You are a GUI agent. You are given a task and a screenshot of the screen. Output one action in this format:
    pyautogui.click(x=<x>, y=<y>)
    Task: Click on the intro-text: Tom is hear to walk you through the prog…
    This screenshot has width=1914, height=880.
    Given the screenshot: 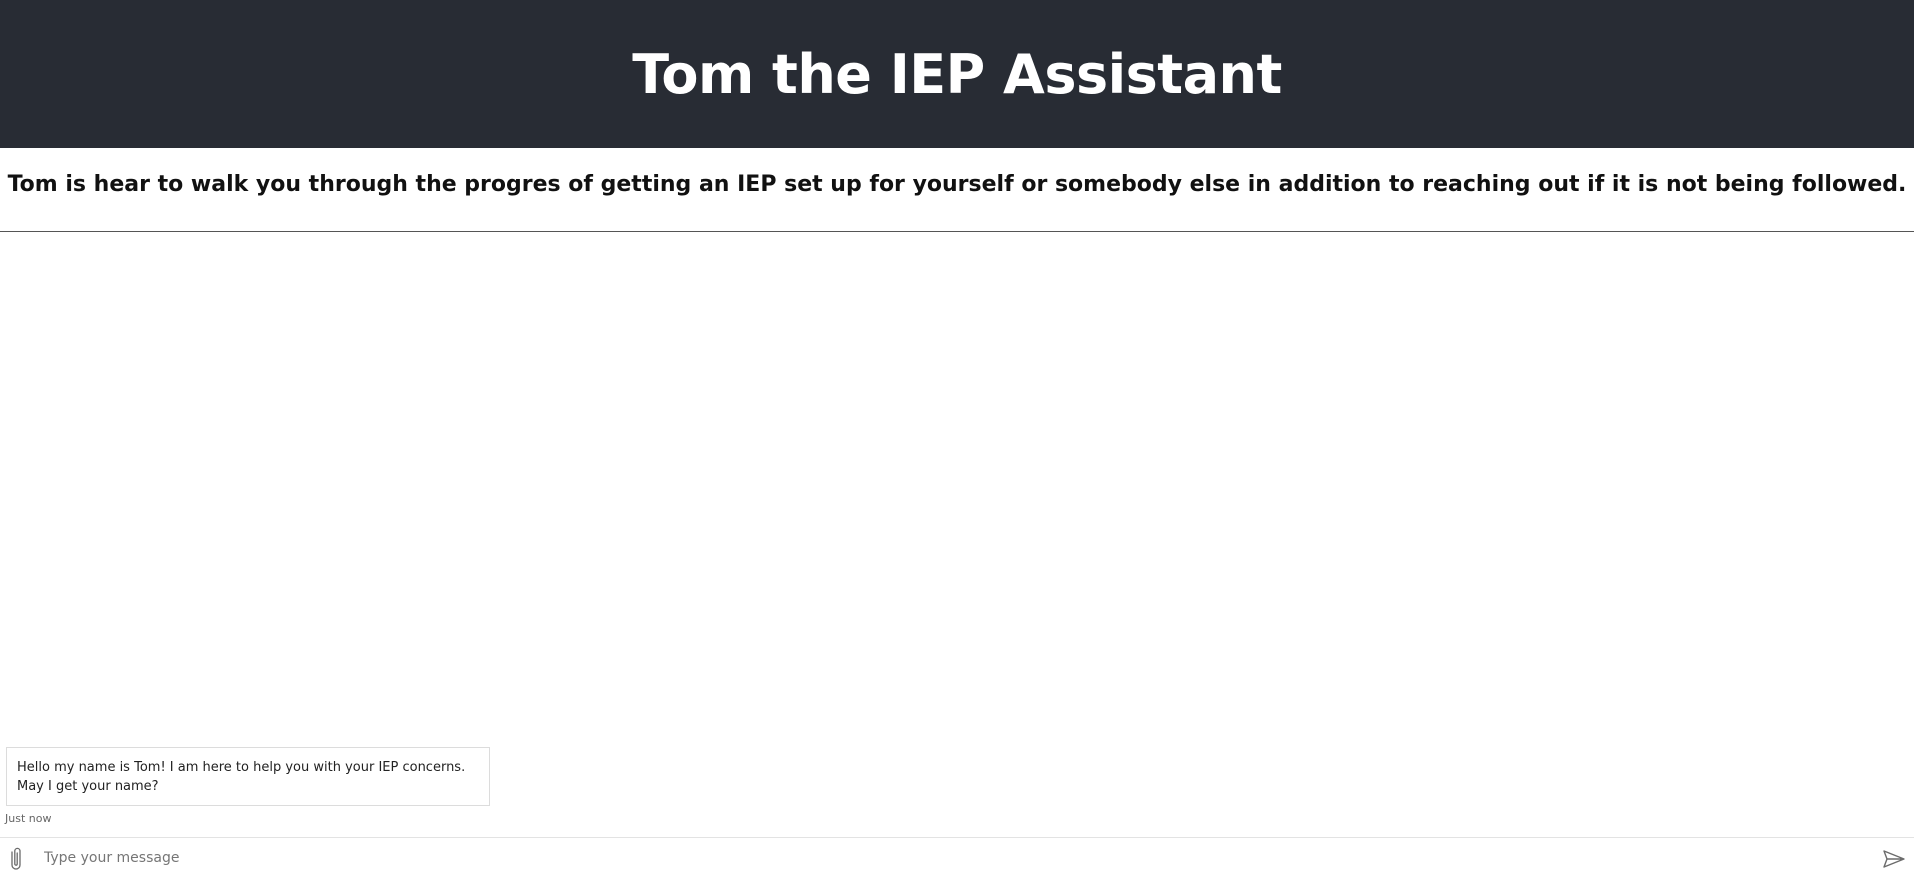 What is the action you would take?
    pyautogui.click(x=957, y=184)
    